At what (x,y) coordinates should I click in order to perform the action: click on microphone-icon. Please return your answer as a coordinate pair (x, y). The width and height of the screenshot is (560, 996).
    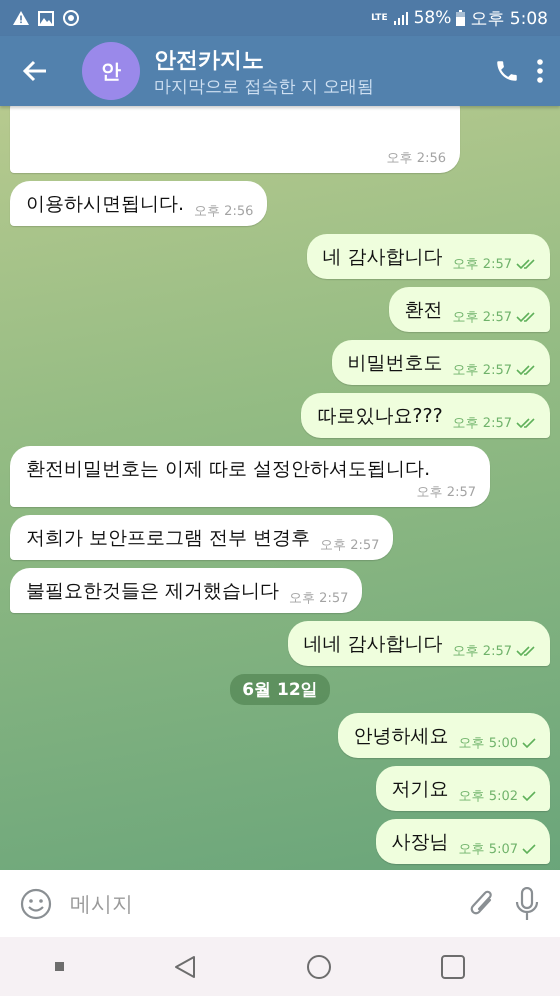
    Looking at the image, I should click on (527, 903).